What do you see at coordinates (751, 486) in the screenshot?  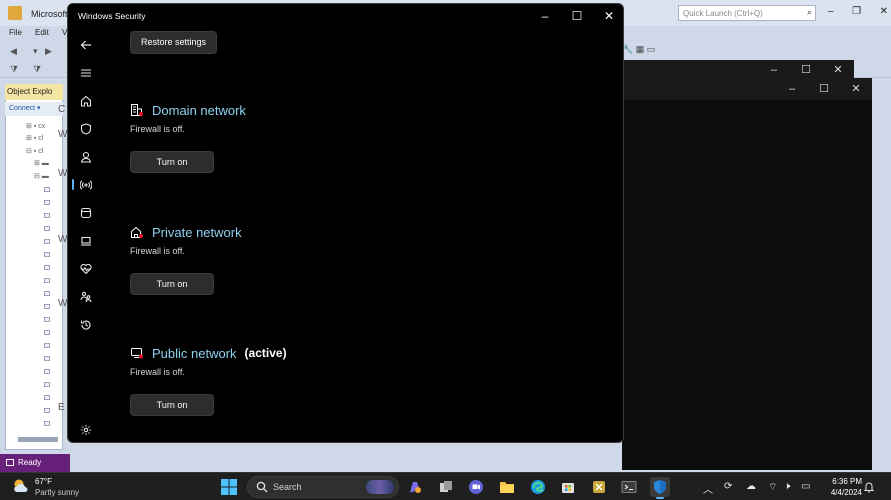 I see `onedrive-icon: ☁` at bounding box center [751, 486].